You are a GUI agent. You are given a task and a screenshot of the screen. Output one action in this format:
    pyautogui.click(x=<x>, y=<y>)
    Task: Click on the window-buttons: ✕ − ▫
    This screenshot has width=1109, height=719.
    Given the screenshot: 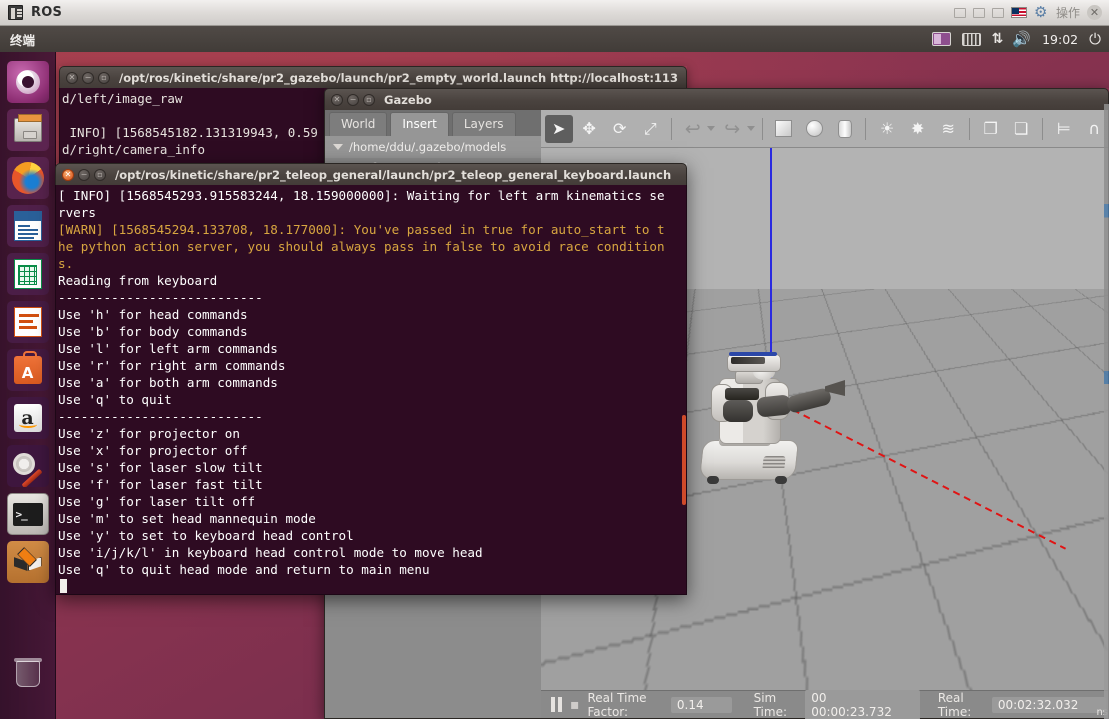 What is the action you would take?
    pyautogui.click(x=88, y=77)
    